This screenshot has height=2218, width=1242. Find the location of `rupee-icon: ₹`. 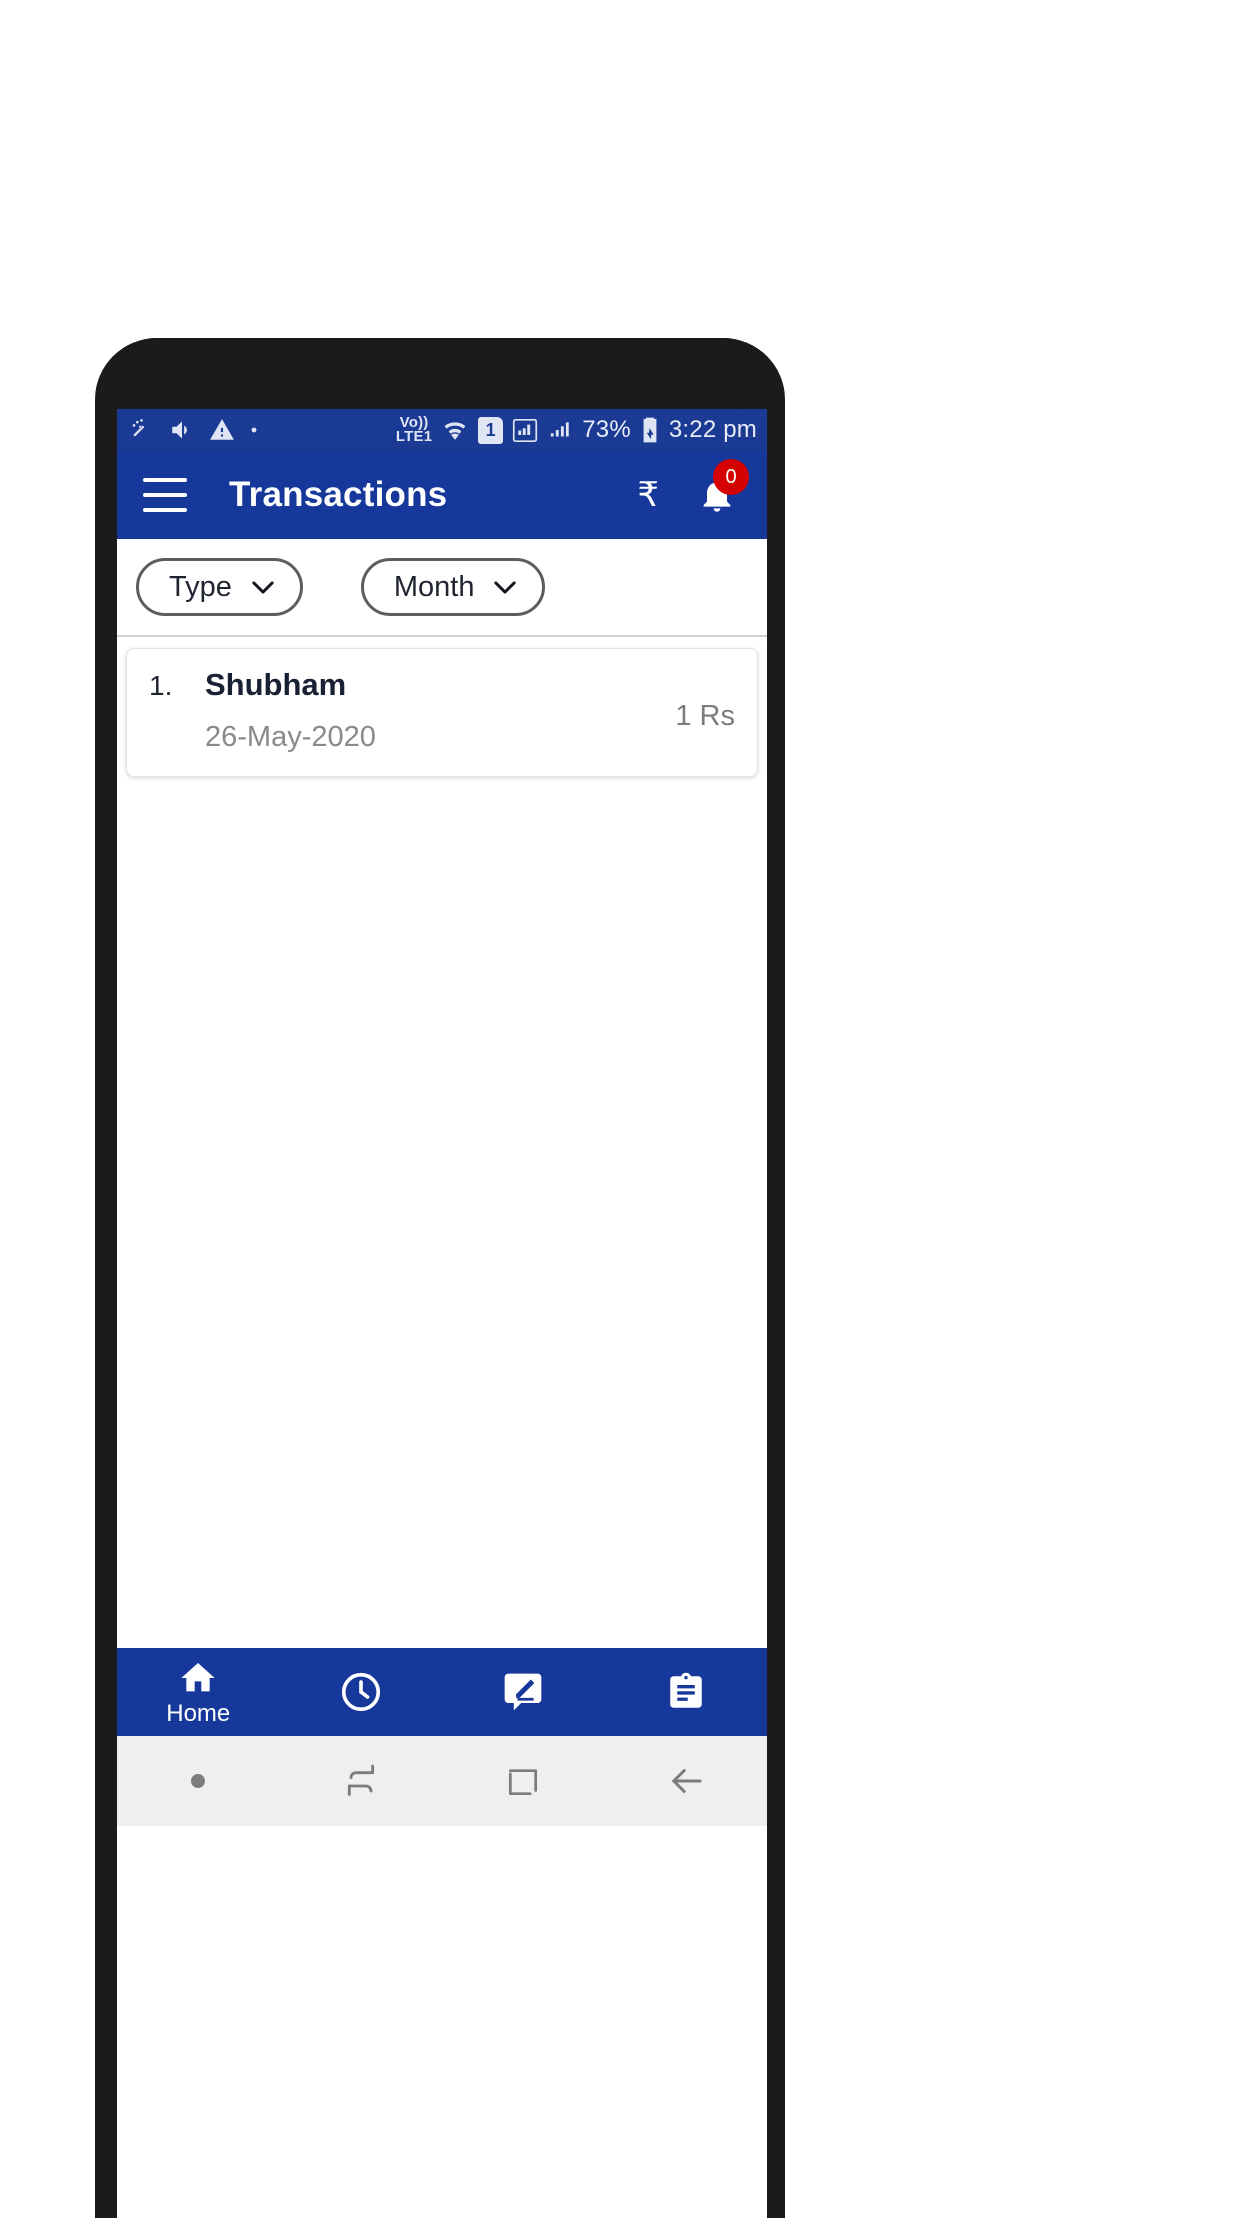

rupee-icon: ₹ is located at coordinates (648, 495).